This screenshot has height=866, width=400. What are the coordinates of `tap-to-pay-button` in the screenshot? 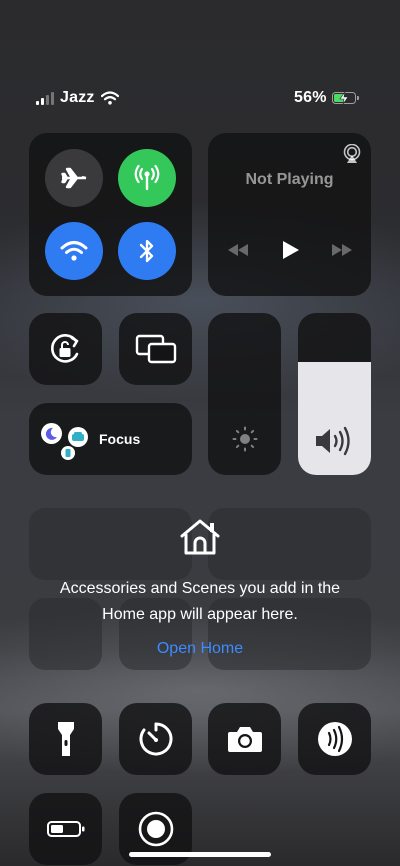 It's located at (334, 739).